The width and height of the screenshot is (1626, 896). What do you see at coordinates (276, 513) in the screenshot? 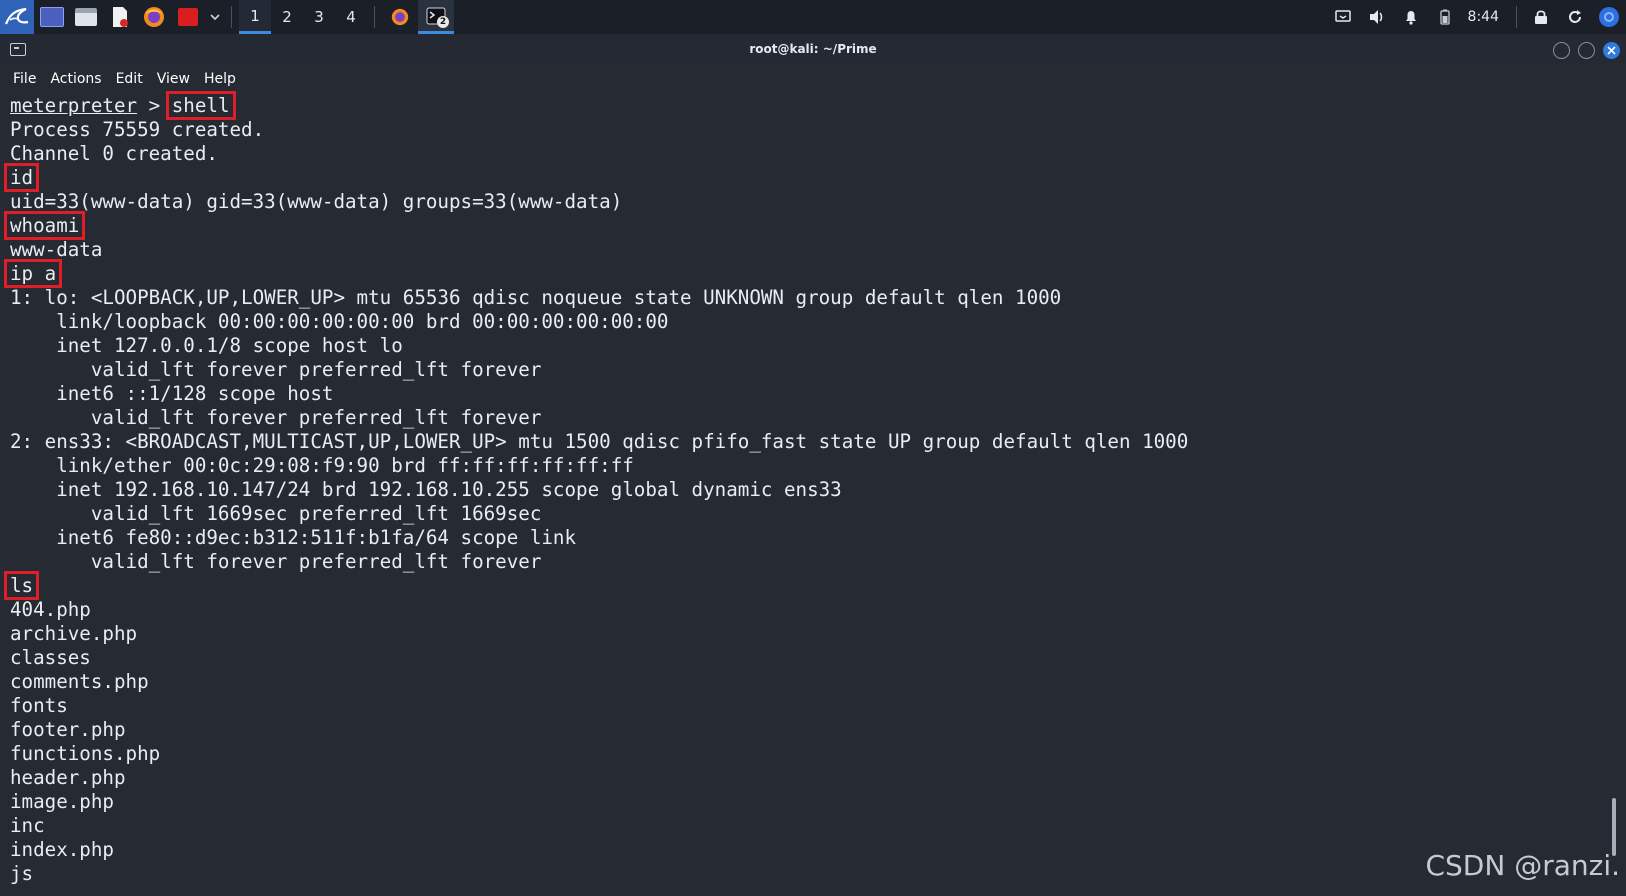
I see `output-text: valid_lft 1669sec preferred_lft 1669sec` at bounding box center [276, 513].